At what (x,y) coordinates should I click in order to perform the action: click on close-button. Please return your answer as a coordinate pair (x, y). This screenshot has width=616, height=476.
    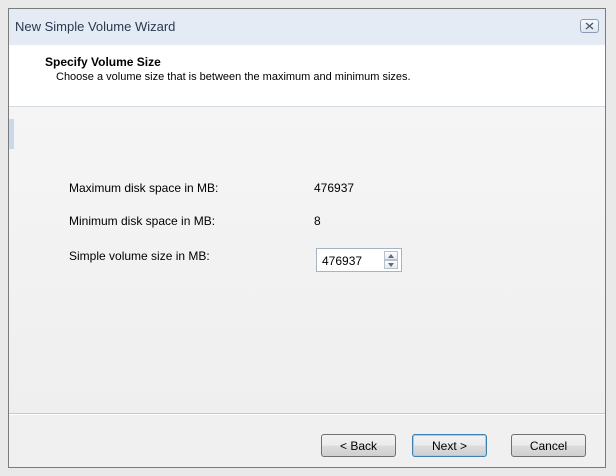
    Looking at the image, I should click on (589, 26).